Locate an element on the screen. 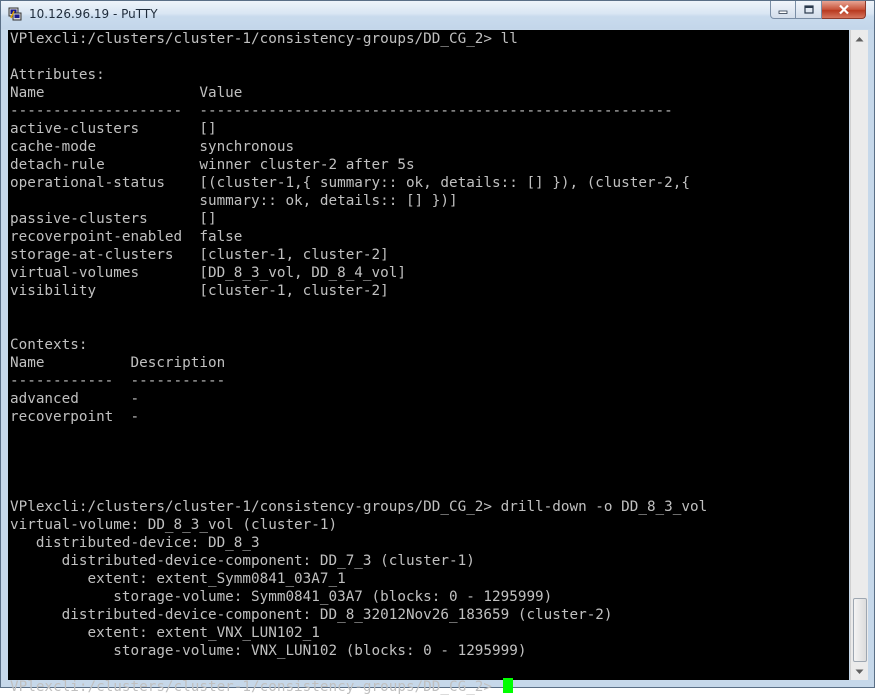 The height and width of the screenshot is (696, 875). terminal-cursor is located at coordinates (507, 685).